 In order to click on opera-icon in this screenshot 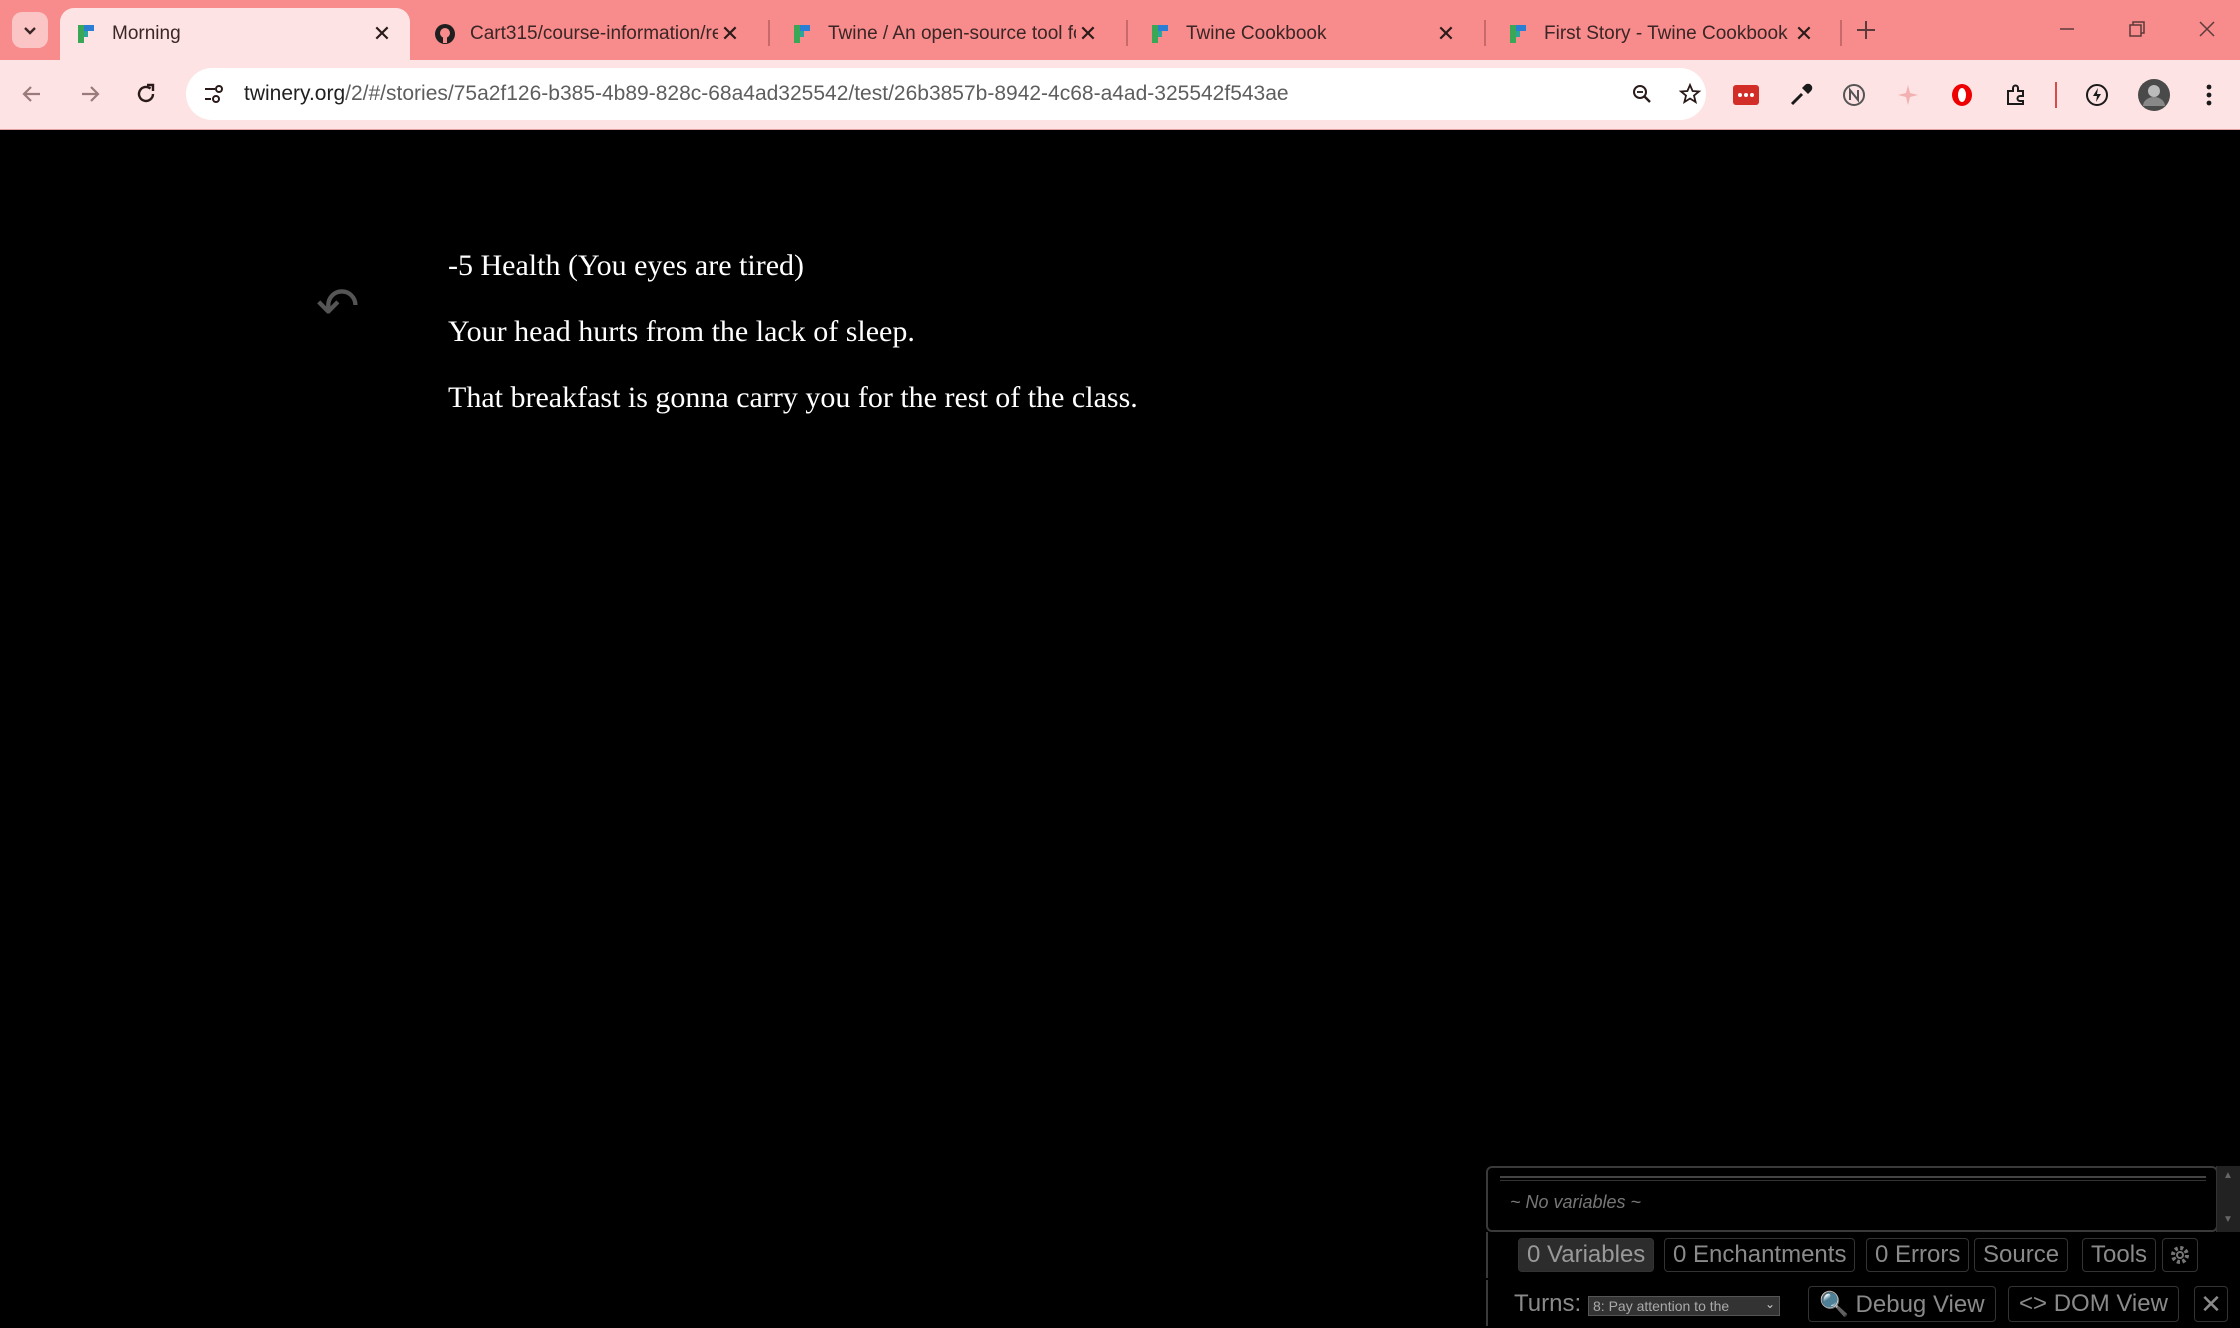, I will do `click(1962, 95)`.